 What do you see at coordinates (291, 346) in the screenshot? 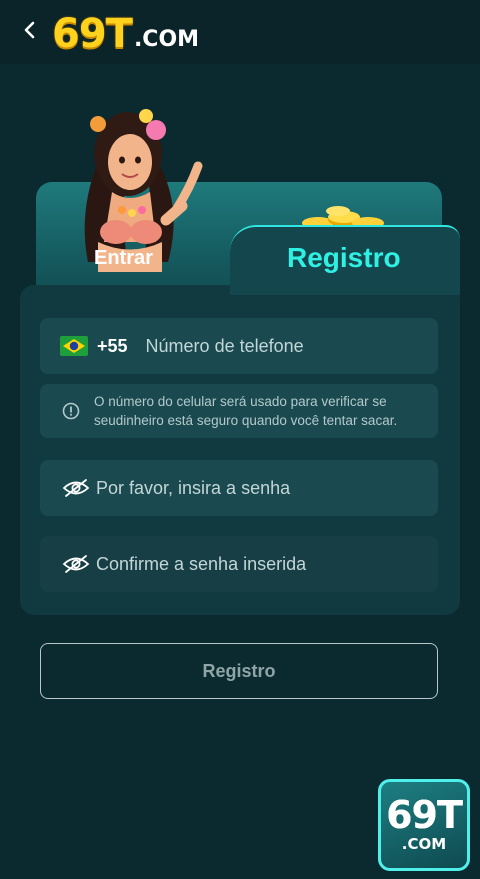
I see `phone-input` at bounding box center [291, 346].